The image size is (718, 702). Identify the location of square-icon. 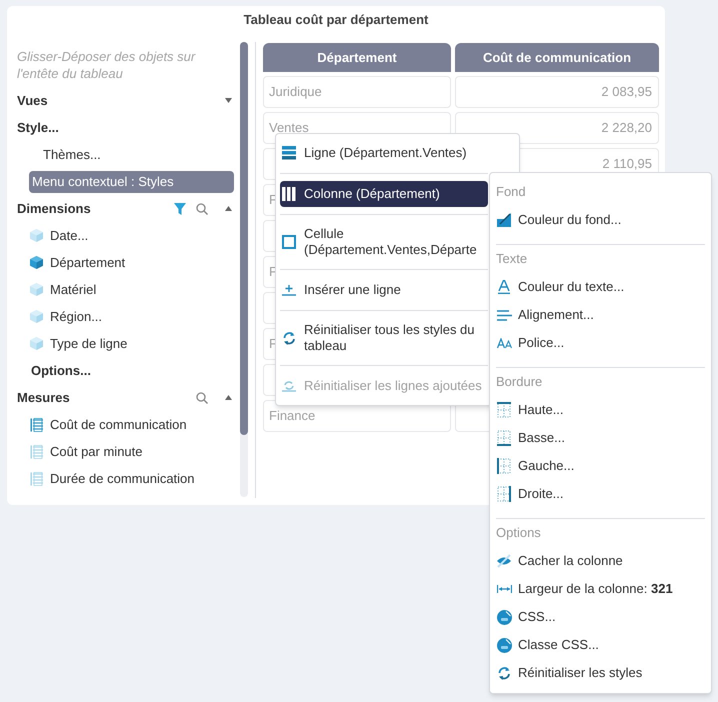
(289, 242).